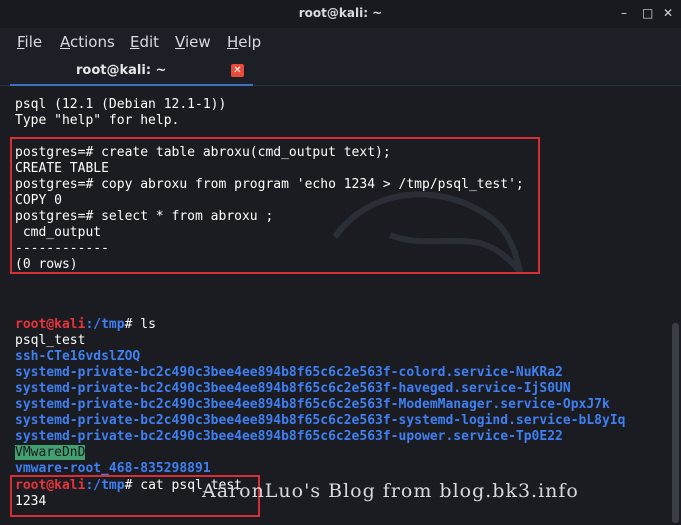 This screenshot has height=525, width=681. Describe the element at coordinates (97, 120) in the screenshot. I see `psql-help-line: Type "help" for help.` at that location.